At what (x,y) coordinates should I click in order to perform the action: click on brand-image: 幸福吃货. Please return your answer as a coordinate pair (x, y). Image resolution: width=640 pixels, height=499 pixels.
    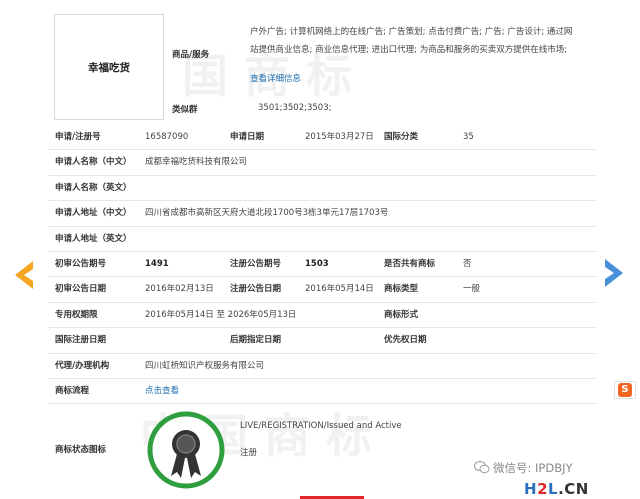
    Looking at the image, I should click on (109, 67).